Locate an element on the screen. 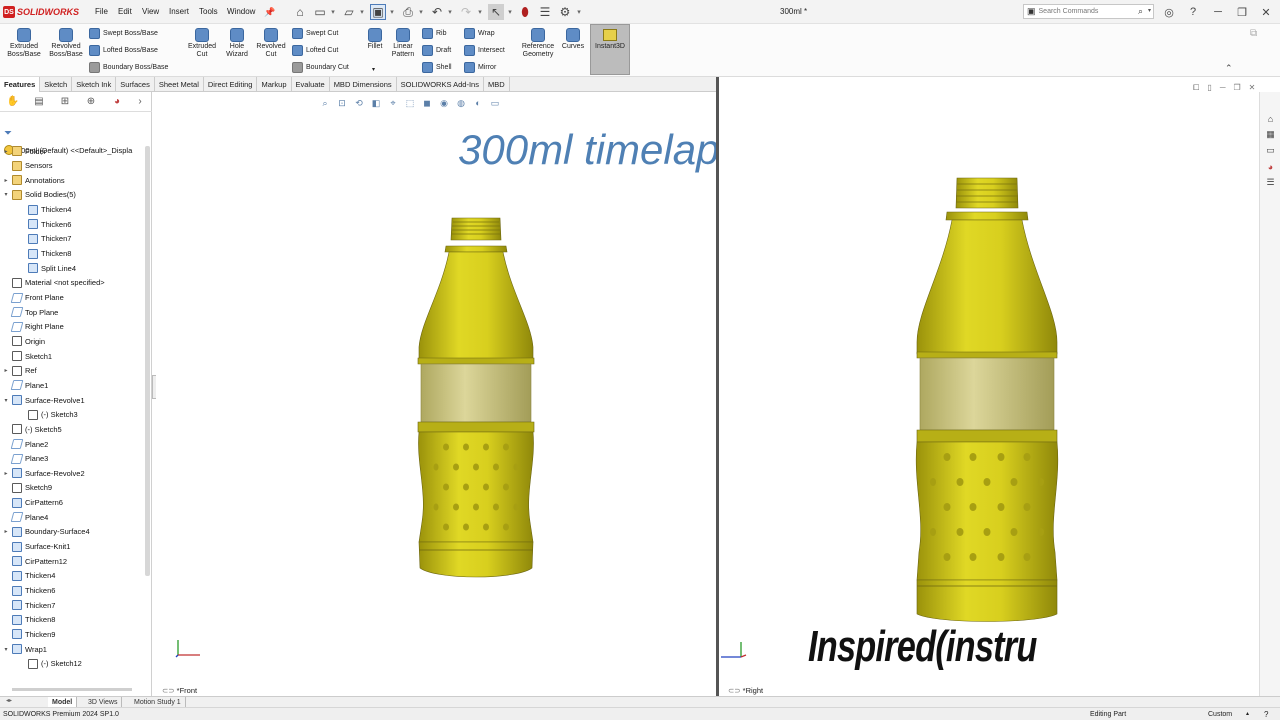  tree-item: Sketch9 is located at coordinates (27, 488).